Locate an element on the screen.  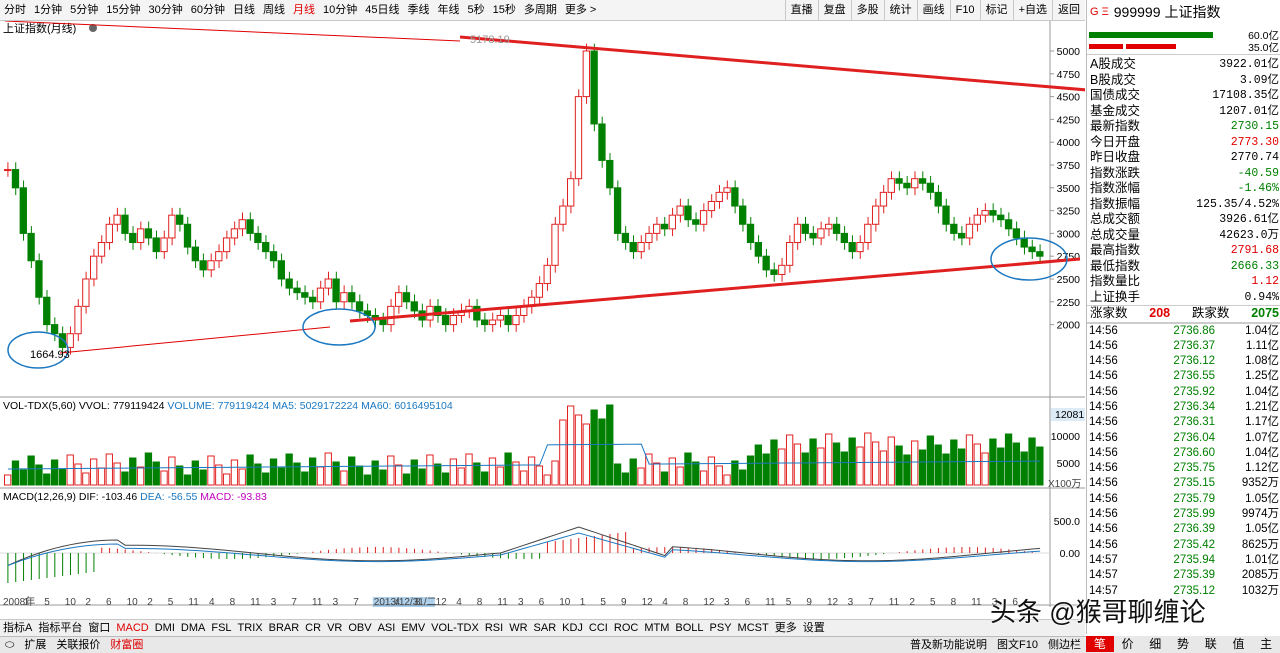
period-tab-6: 日线 is located at coordinates (244, 10).